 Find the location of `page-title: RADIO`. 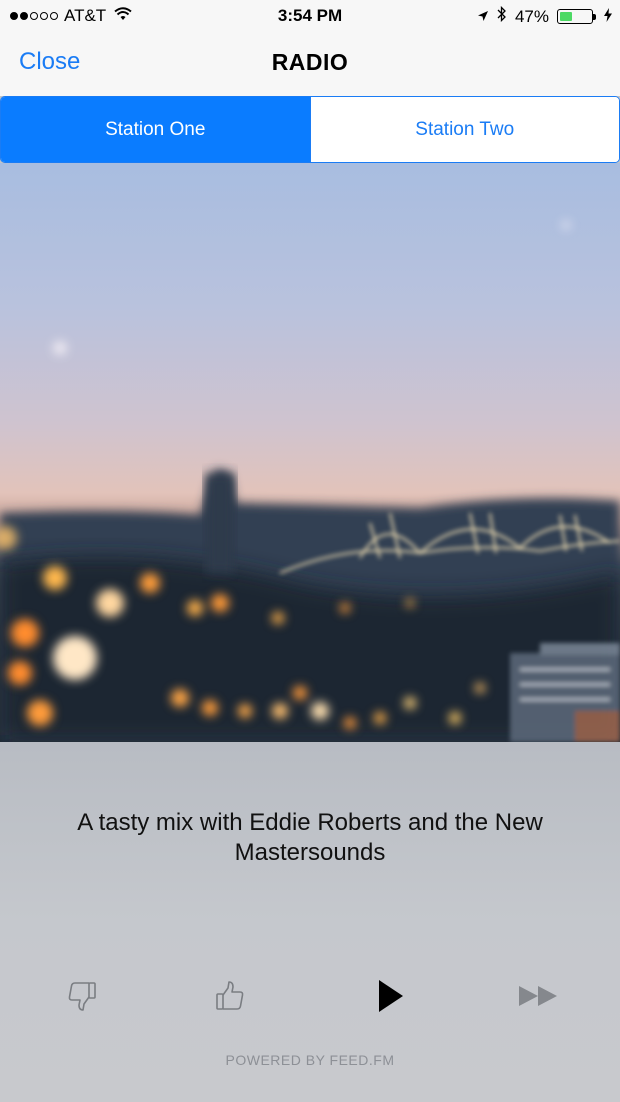

page-title: RADIO is located at coordinates (310, 62).